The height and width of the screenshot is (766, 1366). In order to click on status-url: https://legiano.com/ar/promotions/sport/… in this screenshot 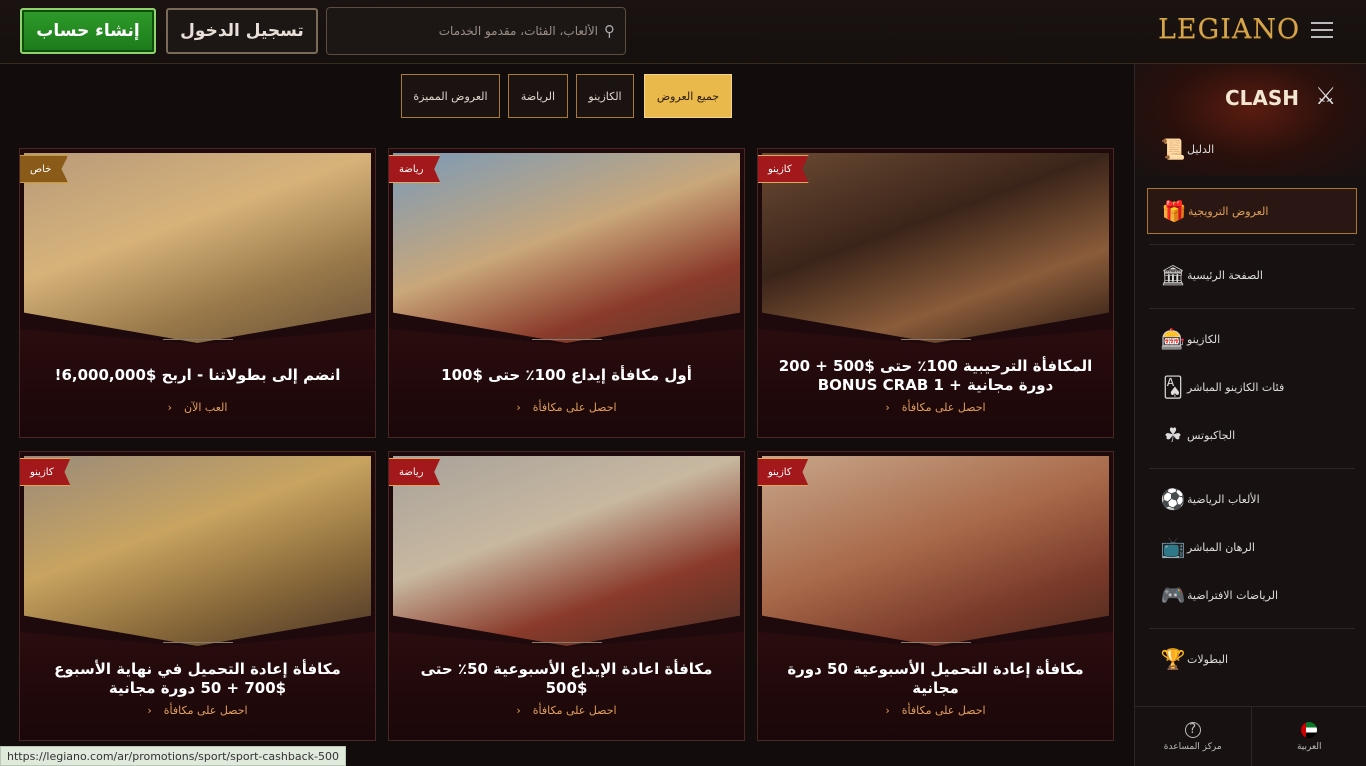, I will do `click(173, 756)`.